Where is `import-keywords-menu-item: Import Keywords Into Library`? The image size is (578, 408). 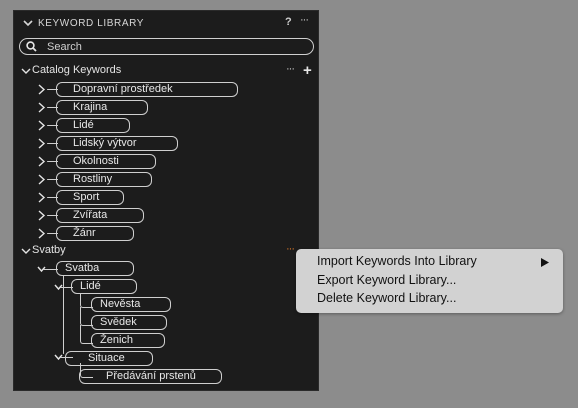 import-keywords-menu-item: Import Keywords Into Library is located at coordinates (397, 261).